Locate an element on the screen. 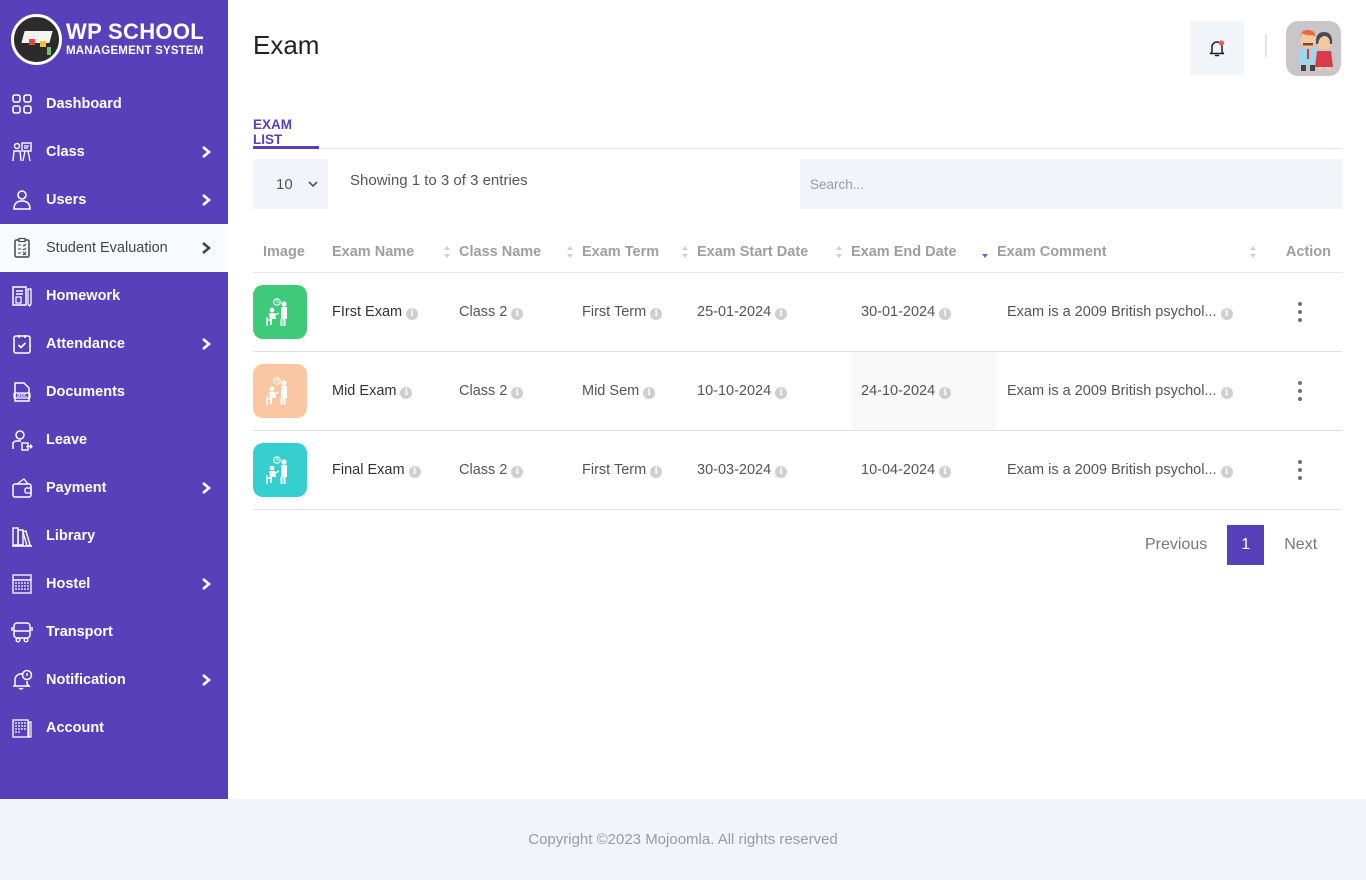  page-length-value: 10 is located at coordinates (284, 184).